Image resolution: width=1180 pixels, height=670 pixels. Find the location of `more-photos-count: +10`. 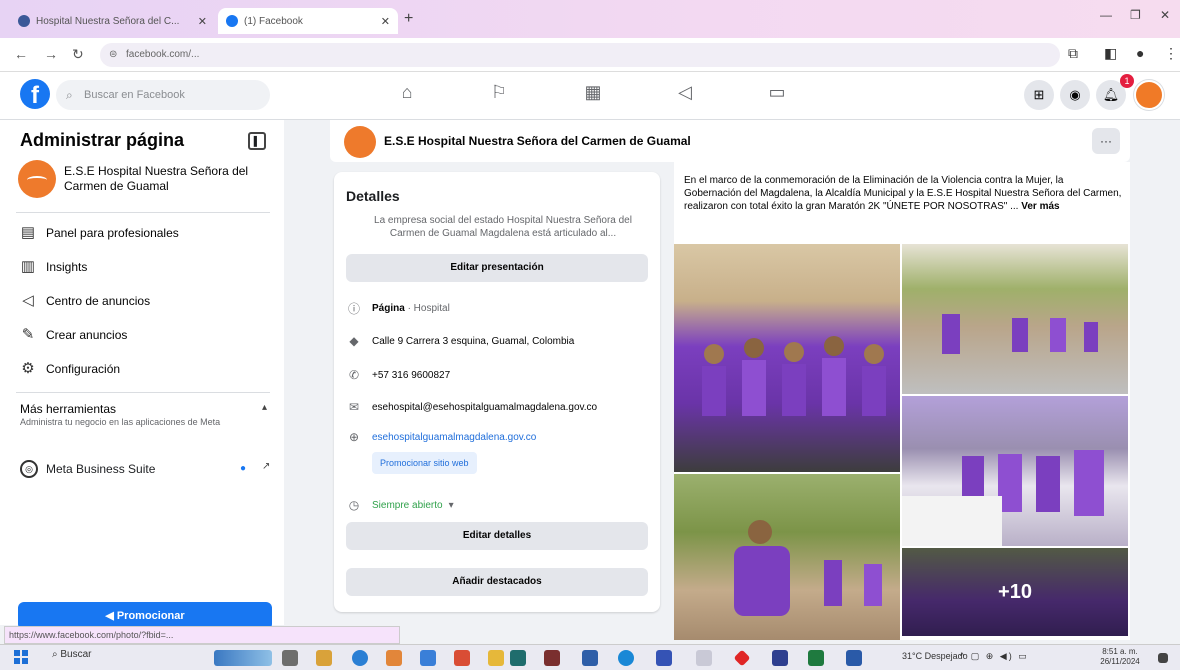

more-photos-count: +10 is located at coordinates (1015, 592).